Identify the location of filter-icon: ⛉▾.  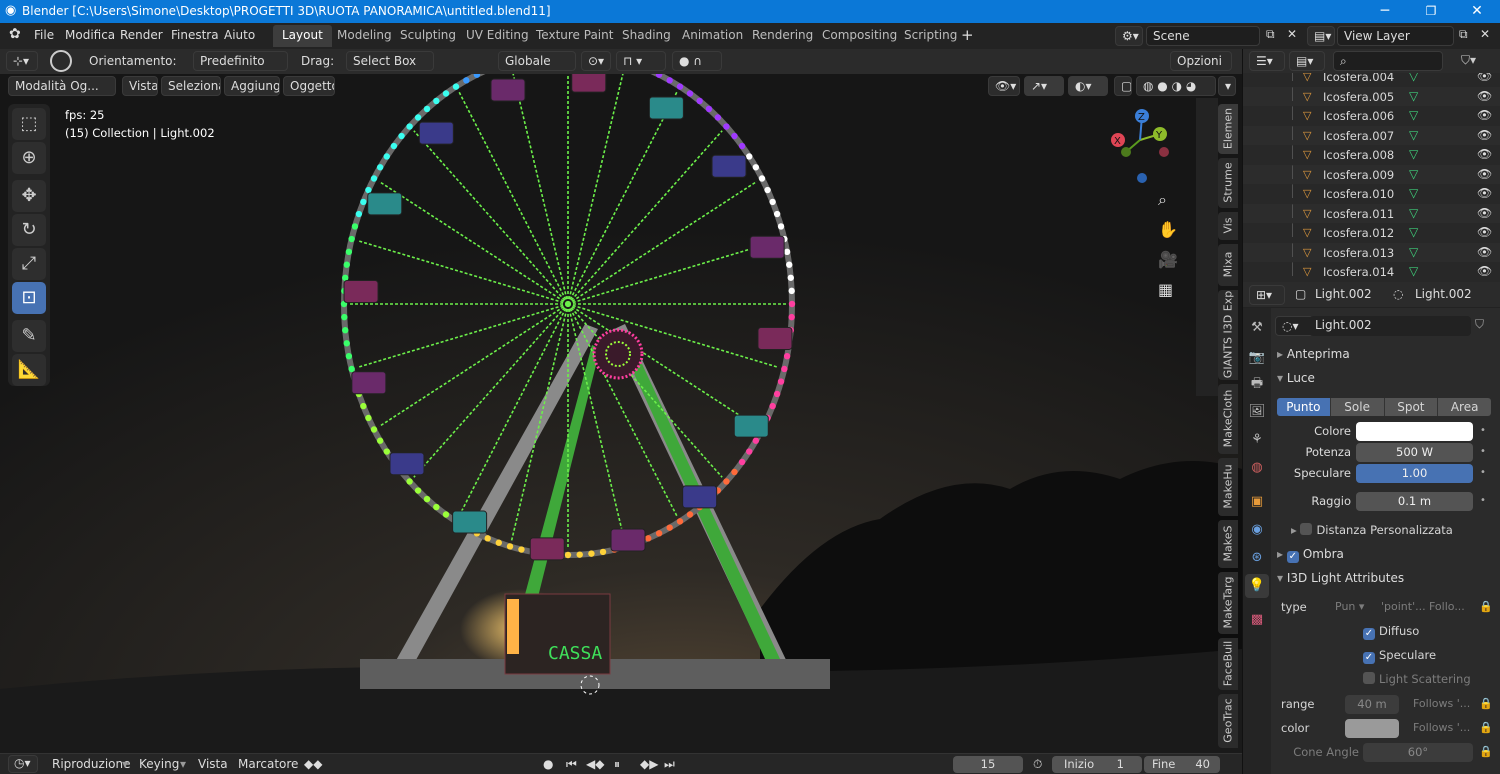
(1468, 60).